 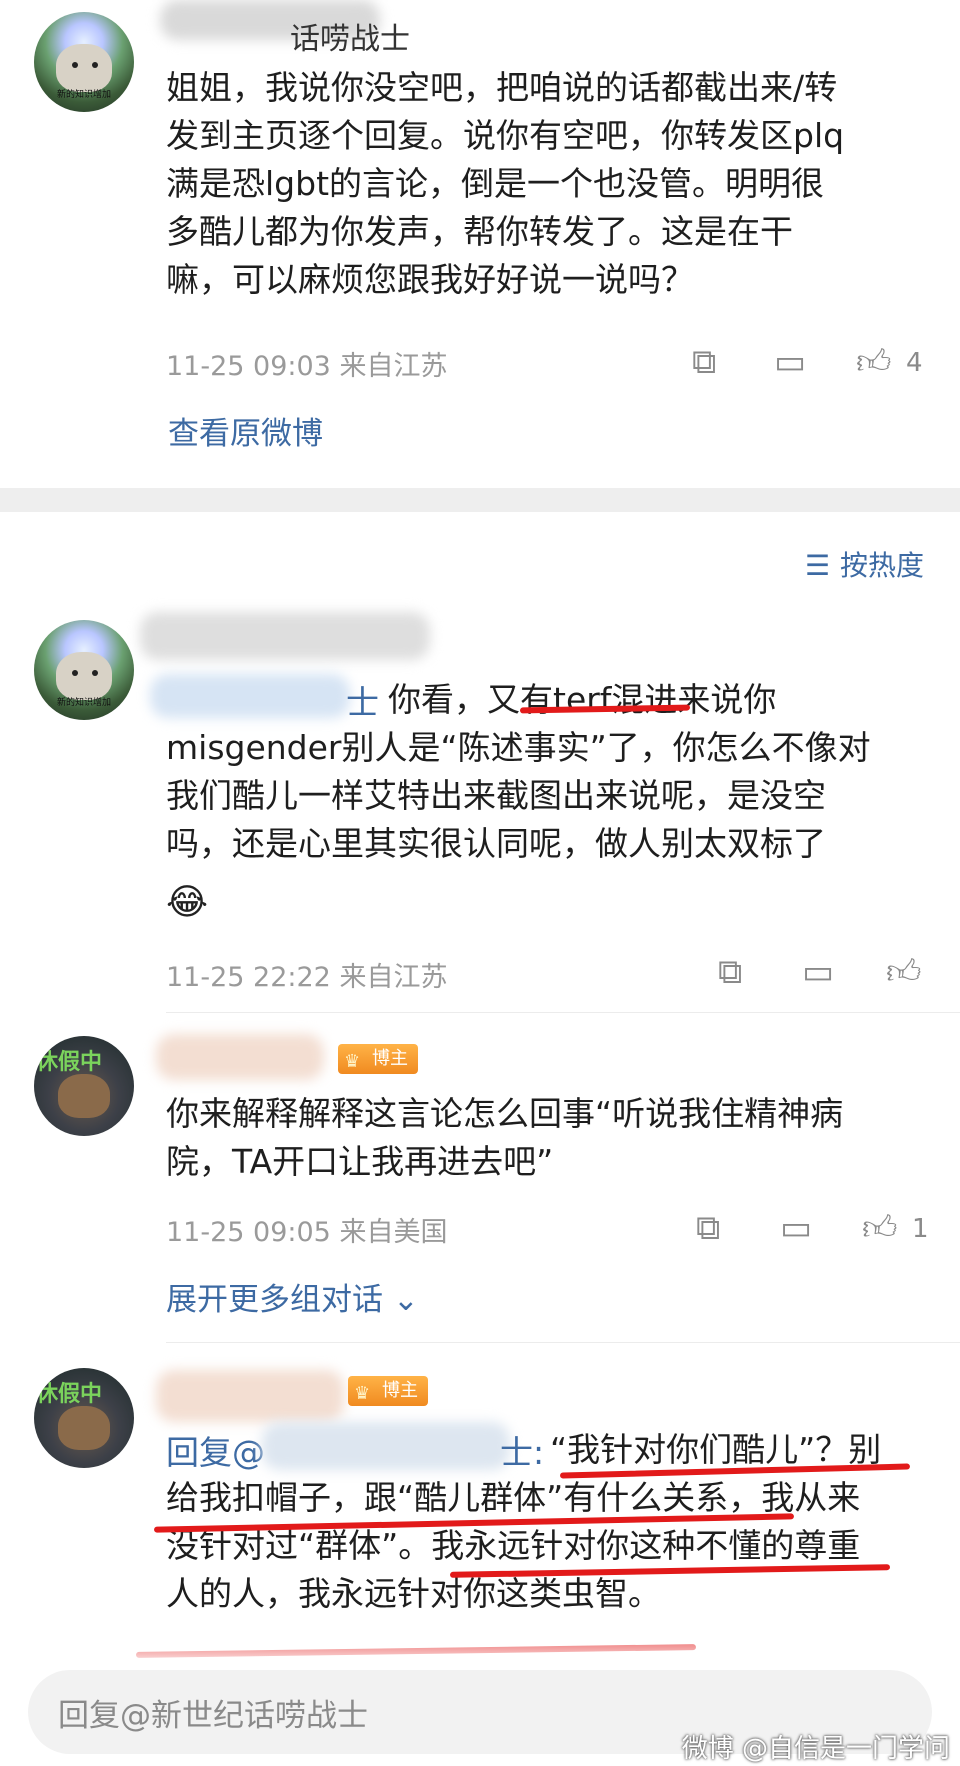 I want to click on sort-button: ☰ 按热度, so click(x=864, y=564).